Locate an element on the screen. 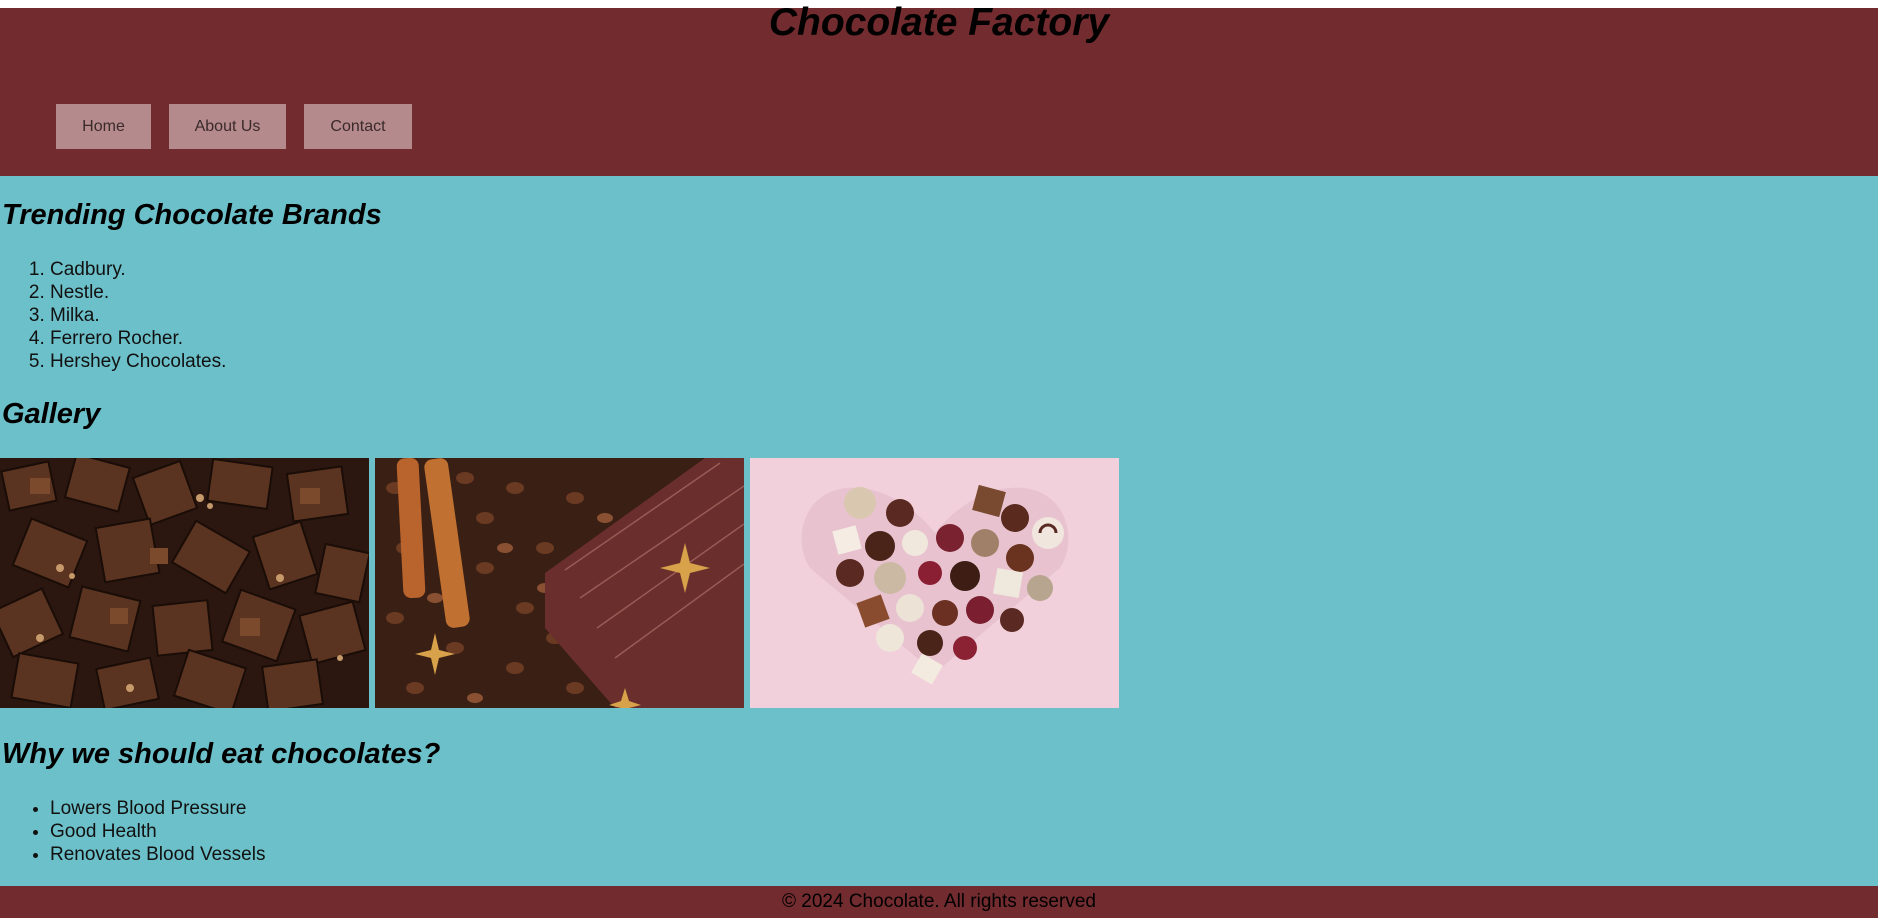  list-item: Ferrero Rocher. is located at coordinates (138, 338).